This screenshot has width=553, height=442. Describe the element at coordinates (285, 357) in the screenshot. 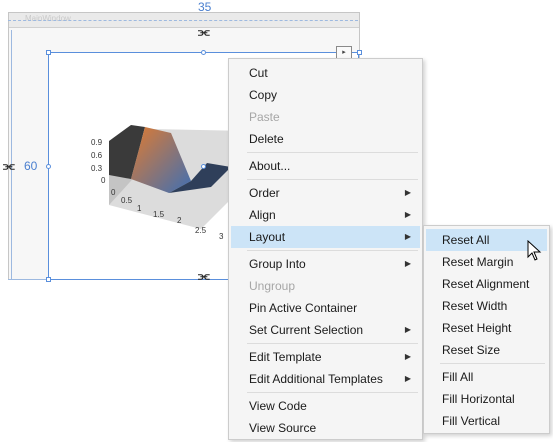

I see `menu-item-label: Edit Template` at that location.